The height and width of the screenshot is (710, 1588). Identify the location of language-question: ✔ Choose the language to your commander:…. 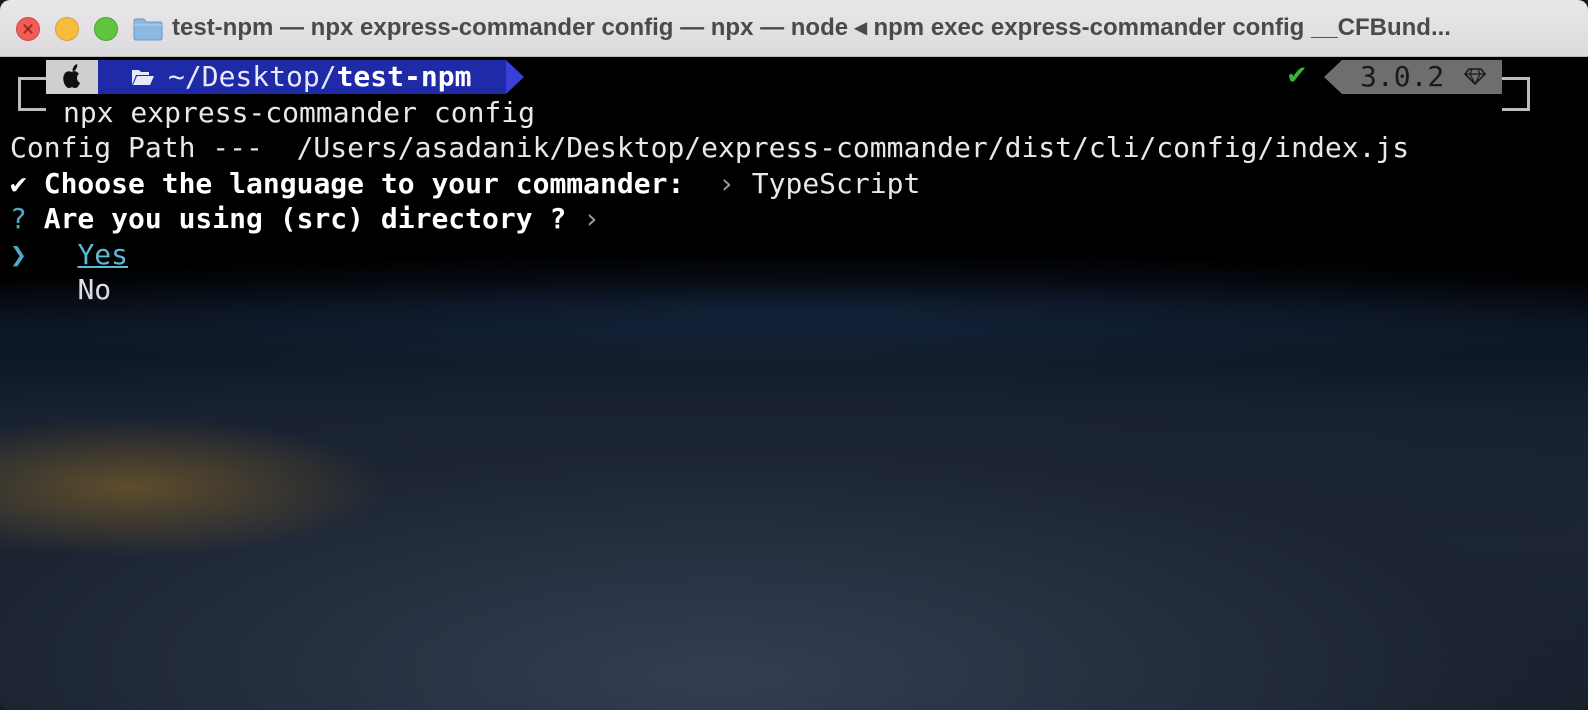
(465, 183).